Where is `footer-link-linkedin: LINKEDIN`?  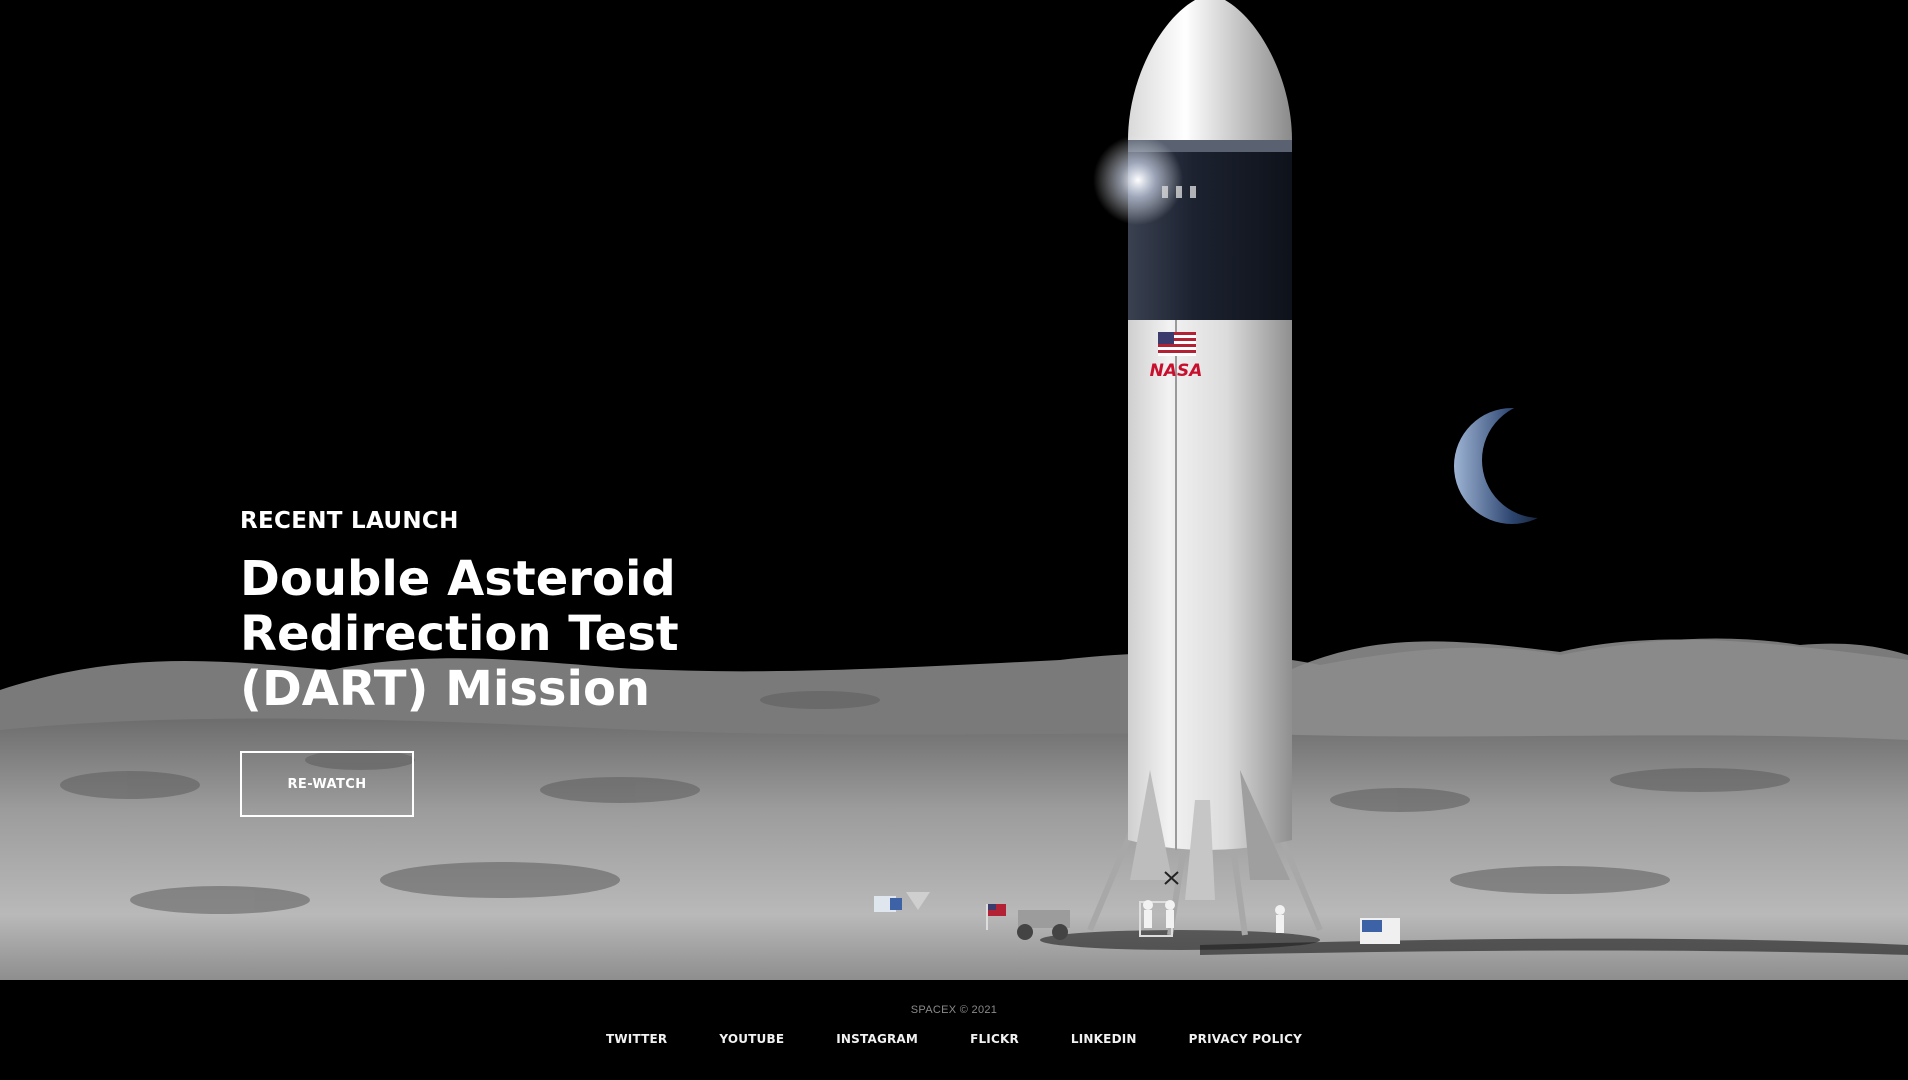
footer-link-linkedin: LINKEDIN is located at coordinates (1104, 1039).